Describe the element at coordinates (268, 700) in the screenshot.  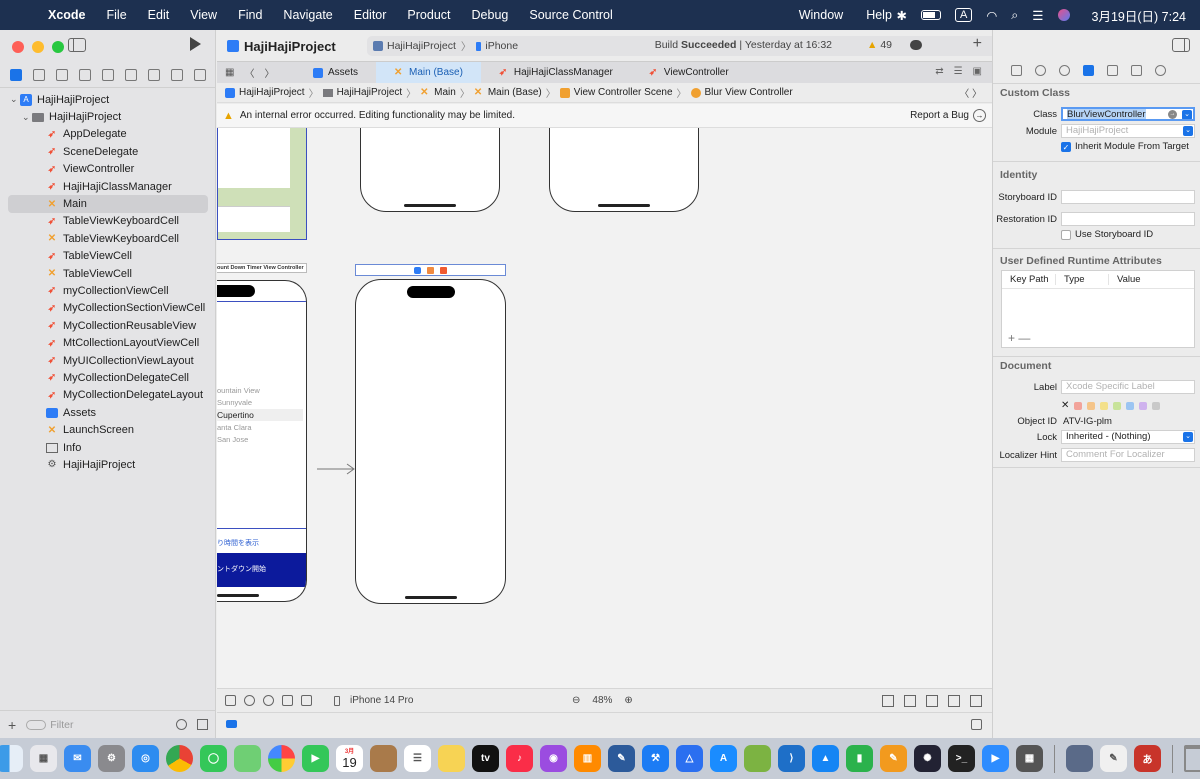
I see `dark-mode-icon` at that location.